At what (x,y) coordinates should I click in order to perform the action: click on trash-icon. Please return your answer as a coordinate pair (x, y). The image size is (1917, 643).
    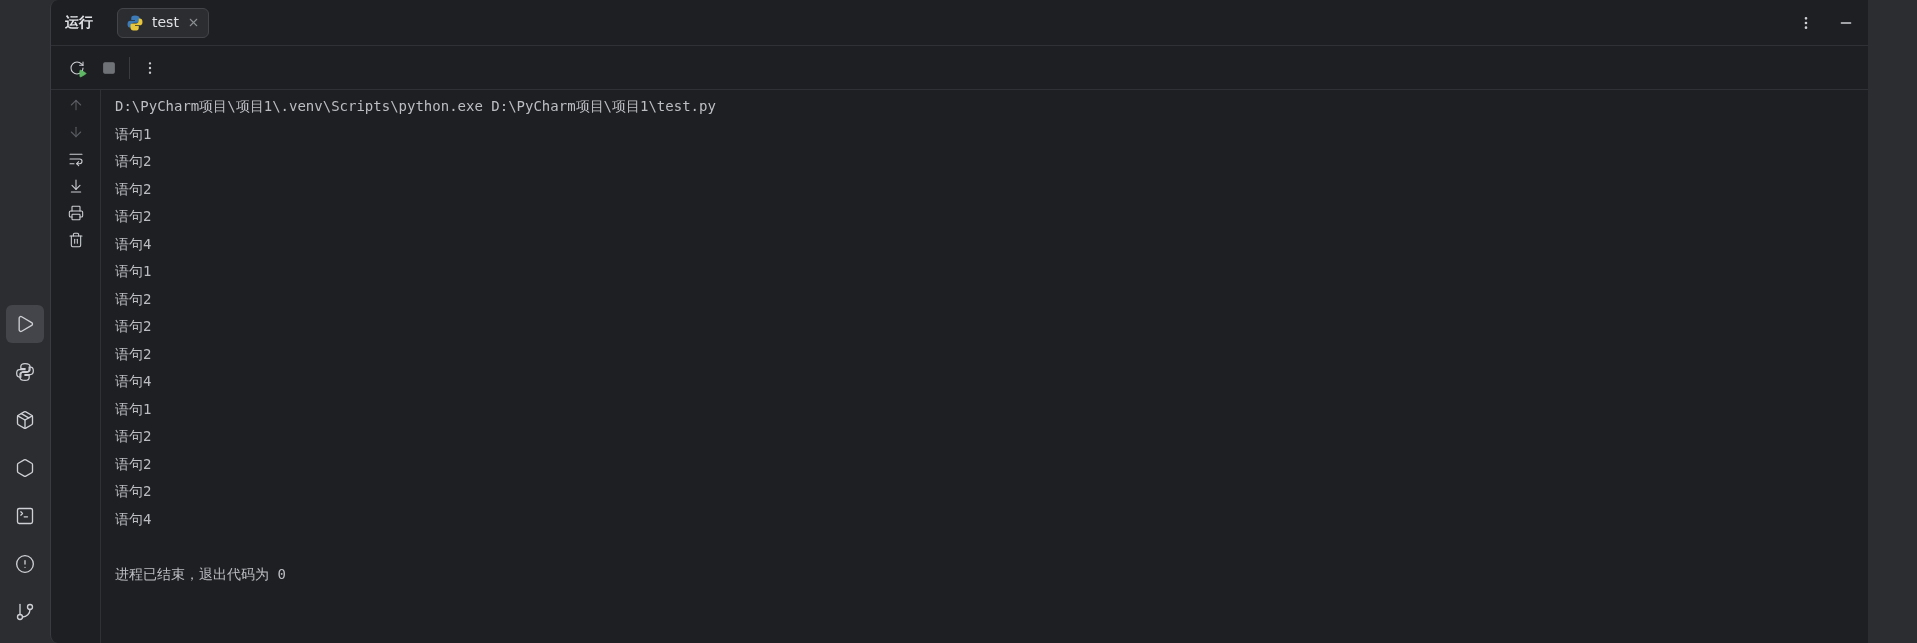
    Looking at the image, I should click on (75, 240).